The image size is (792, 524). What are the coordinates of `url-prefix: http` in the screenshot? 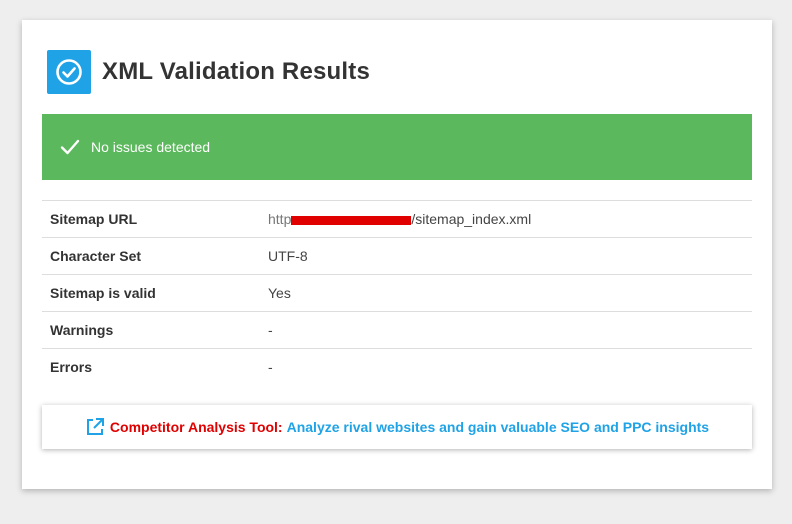 It's located at (280, 219).